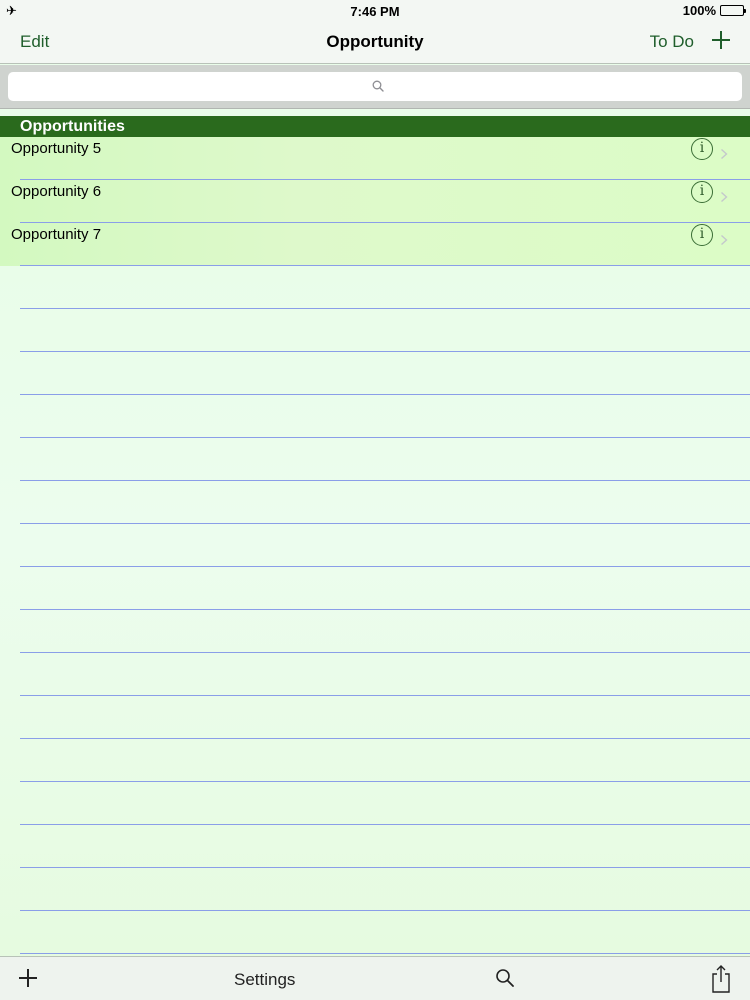 The height and width of the screenshot is (1000, 750). What do you see at coordinates (505, 978) in the screenshot?
I see `search-button` at bounding box center [505, 978].